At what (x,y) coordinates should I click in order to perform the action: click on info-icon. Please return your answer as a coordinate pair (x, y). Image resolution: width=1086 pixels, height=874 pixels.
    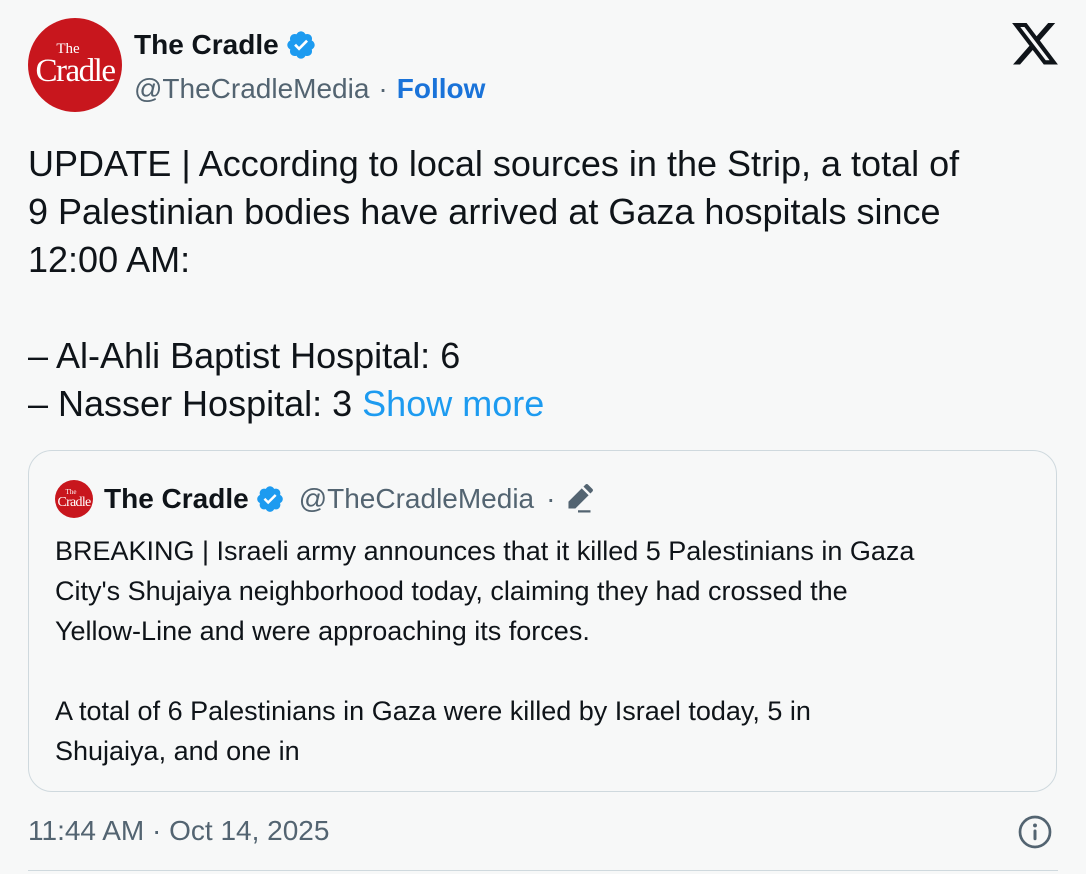
    Looking at the image, I should click on (1035, 832).